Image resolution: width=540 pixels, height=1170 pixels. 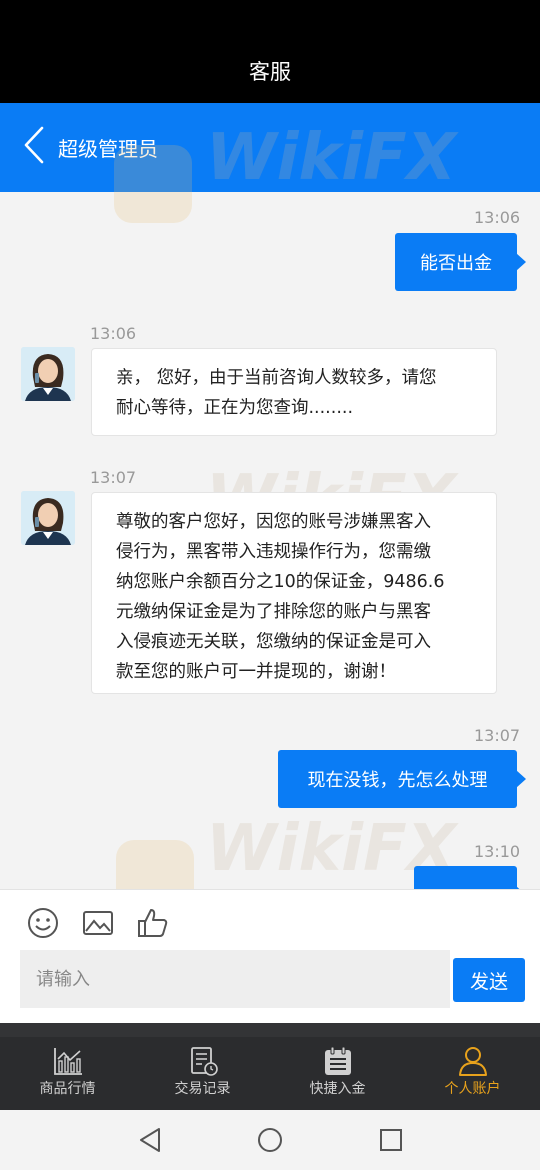 I want to click on outgoing-message, so click(x=470, y=878).